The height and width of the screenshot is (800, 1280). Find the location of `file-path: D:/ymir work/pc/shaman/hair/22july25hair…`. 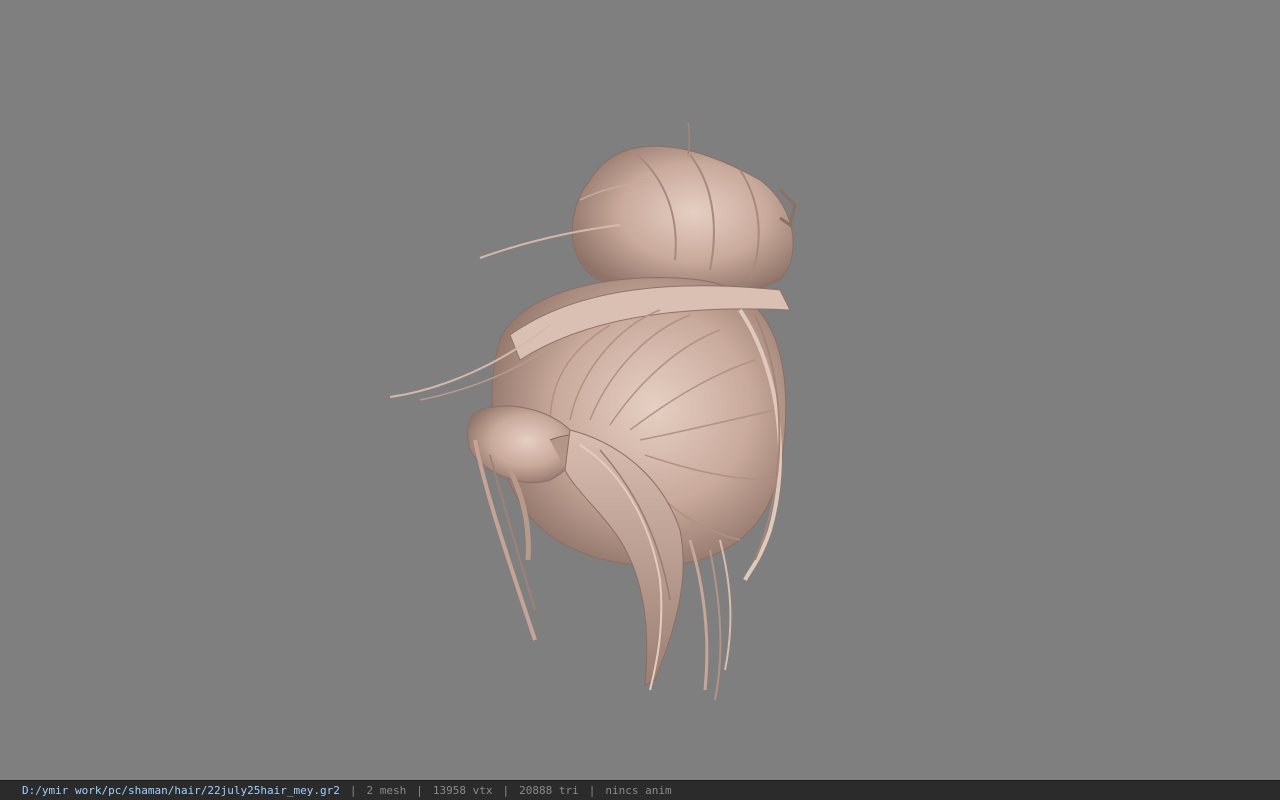

file-path: D:/ymir work/pc/shaman/hair/22july25hair… is located at coordinates (181, 790).